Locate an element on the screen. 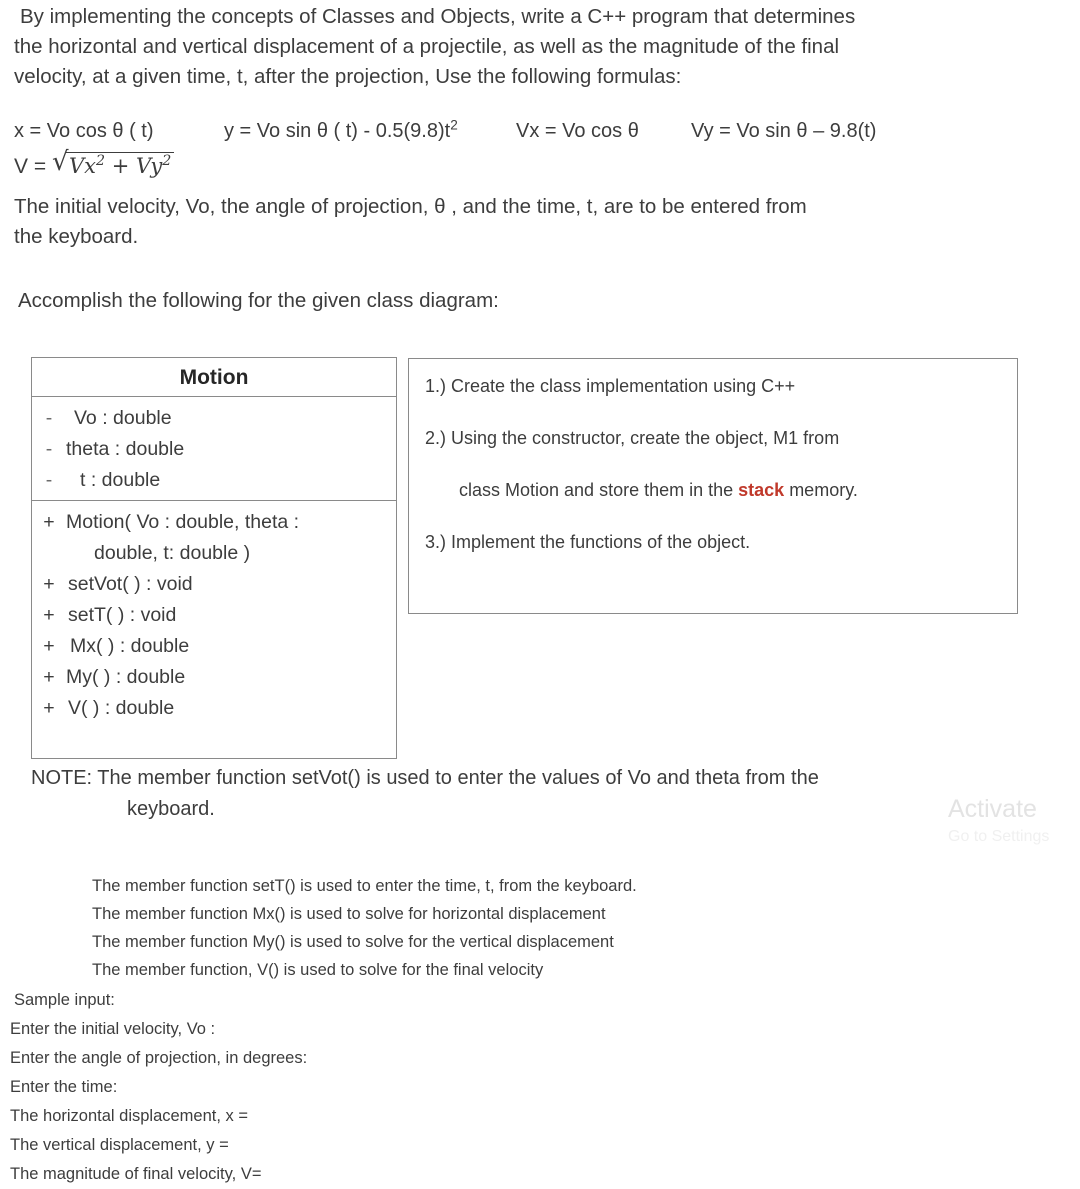 The width and height of the screenshot is (1080, 1189). formula-v-lhs: V = is located at coordinates (30, 166).